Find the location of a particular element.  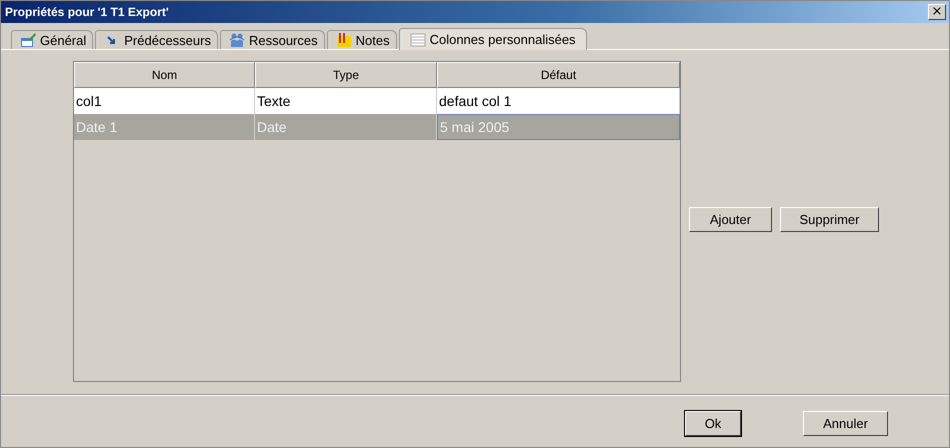

table-cell: Texte is located at coordinates (346, 101).